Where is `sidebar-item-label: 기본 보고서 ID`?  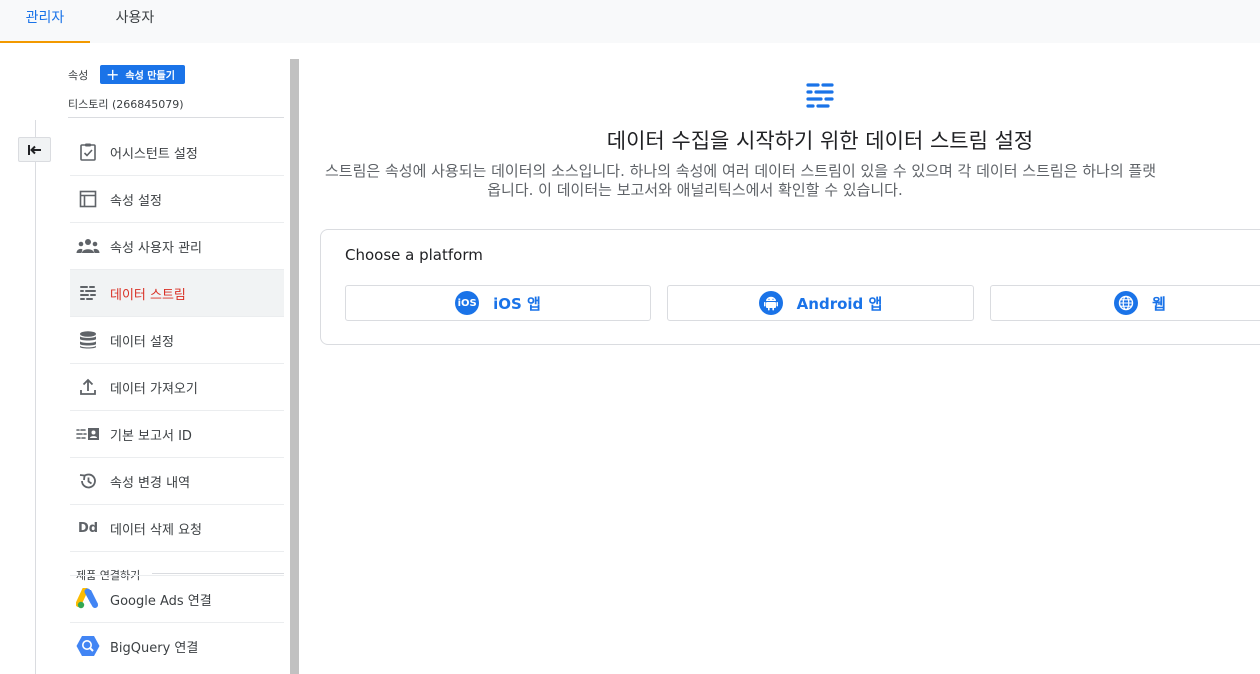 sidebar-item-label: 기본 보고서 ID is located at coordinates (151, 436).